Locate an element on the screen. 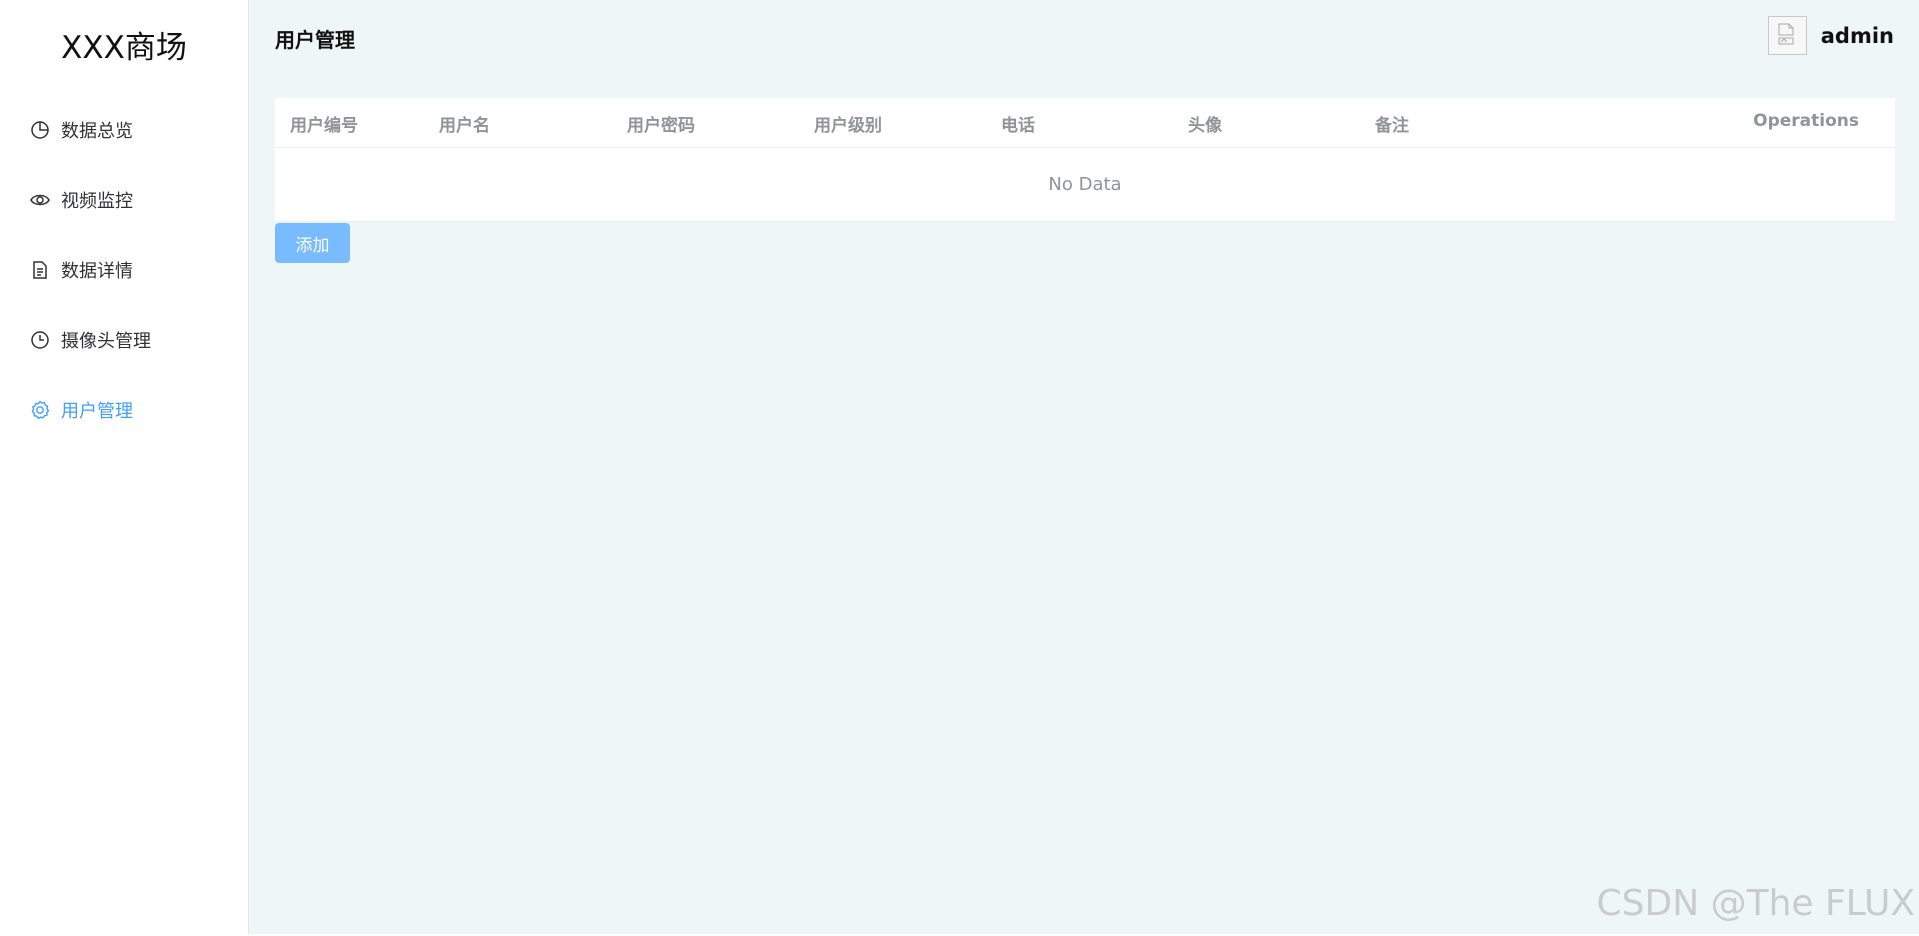  sidebar-item-users: 用户管理 is located at coordinates (124, 410).